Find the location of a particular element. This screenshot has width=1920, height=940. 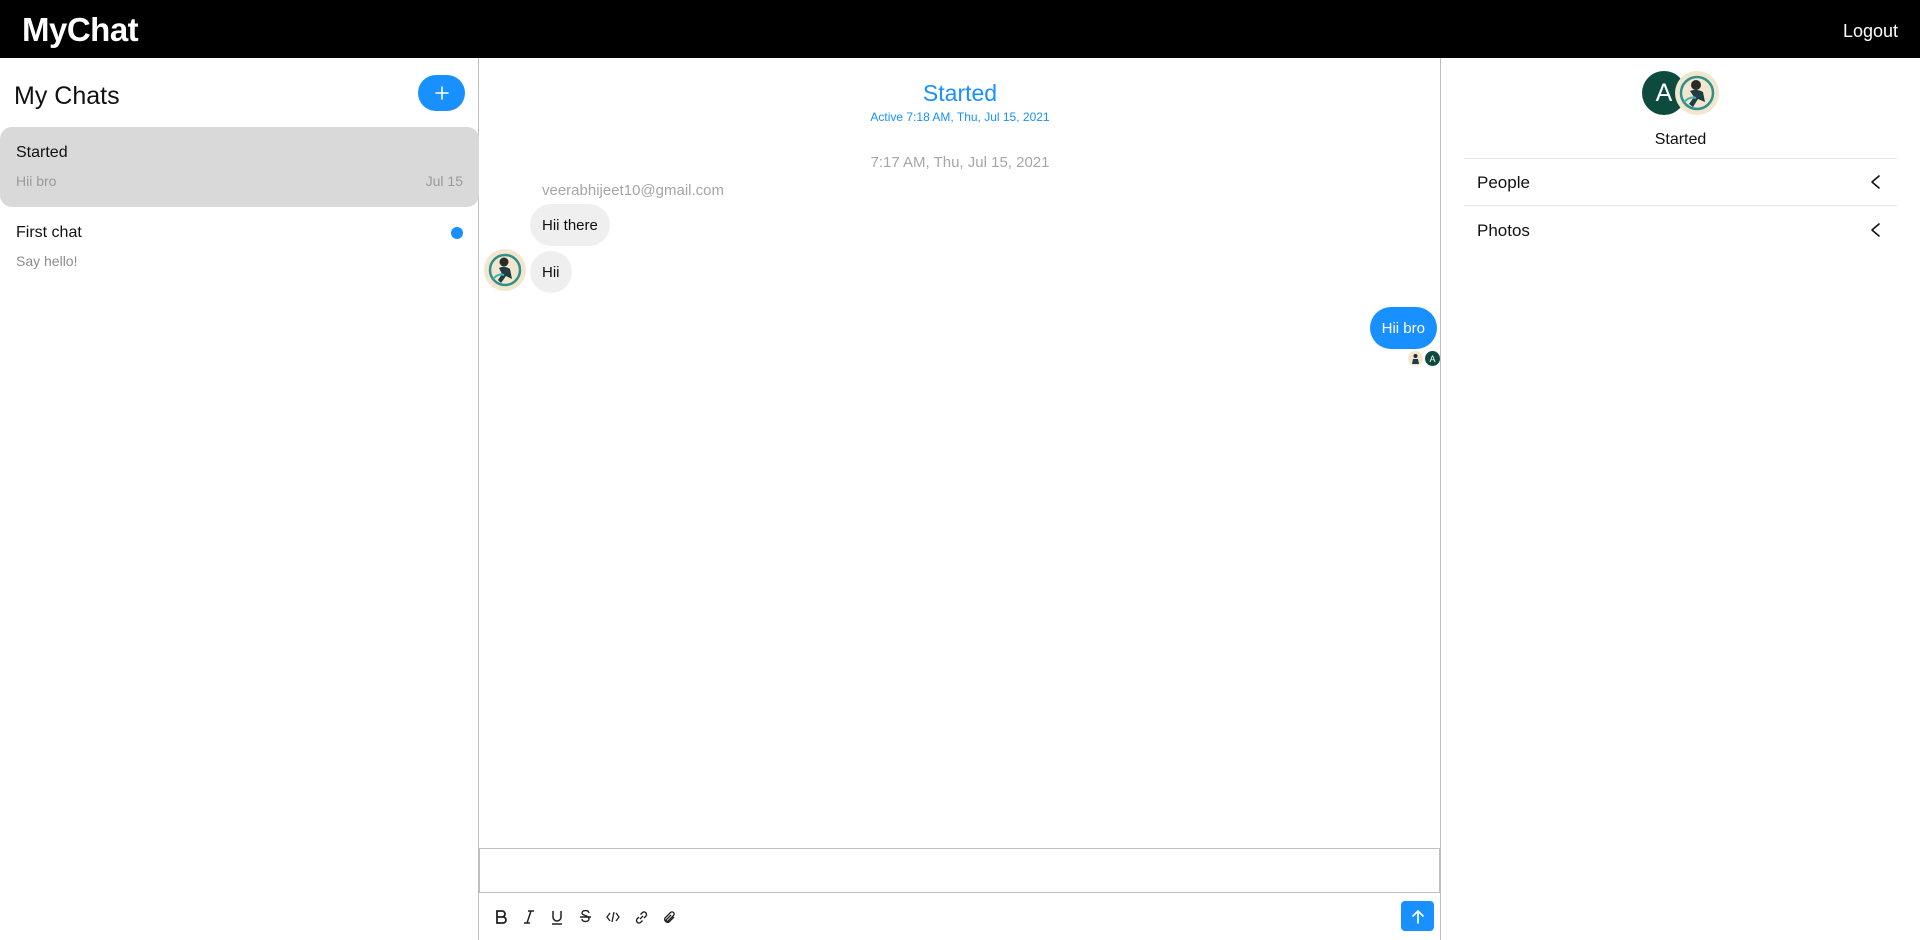

chat-card-title: First chat is located at coordinates (49, 232).